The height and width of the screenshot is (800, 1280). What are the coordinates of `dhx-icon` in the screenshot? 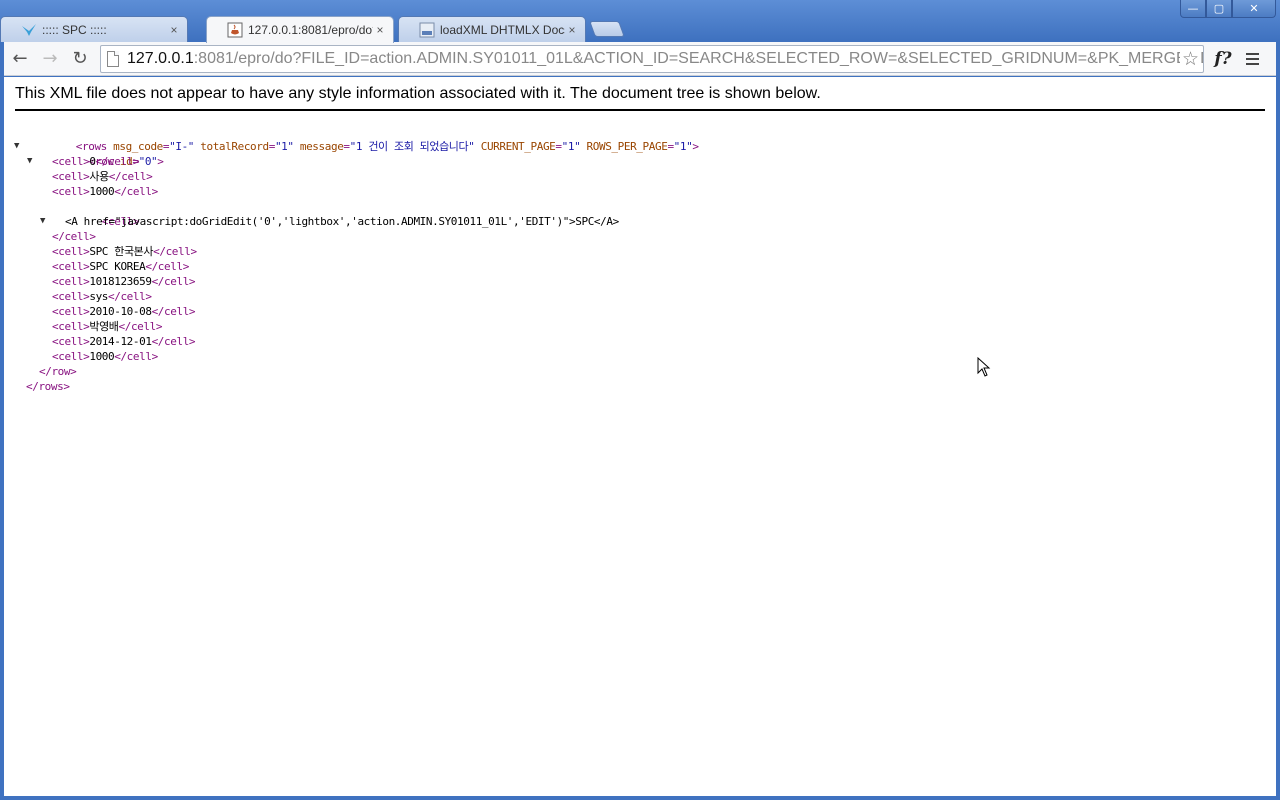 It's located at (427, 30).